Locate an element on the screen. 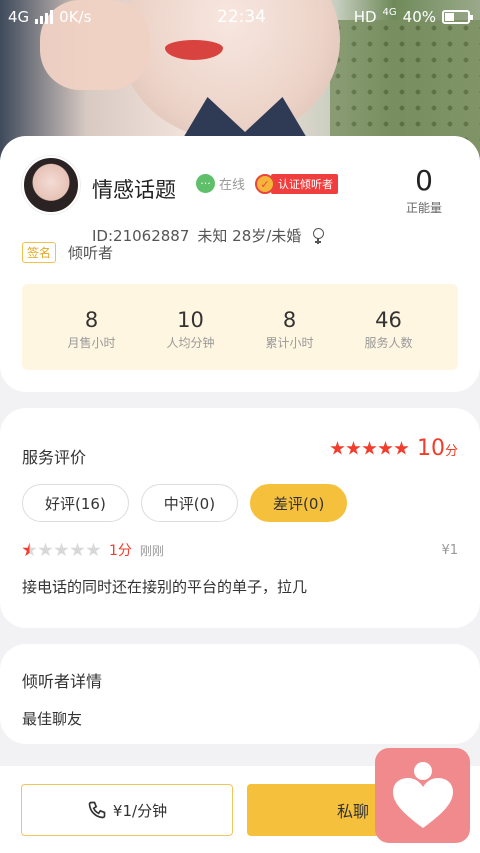  profile-info: 未知 28岁/未婚 is located at coordinates (249, 236).